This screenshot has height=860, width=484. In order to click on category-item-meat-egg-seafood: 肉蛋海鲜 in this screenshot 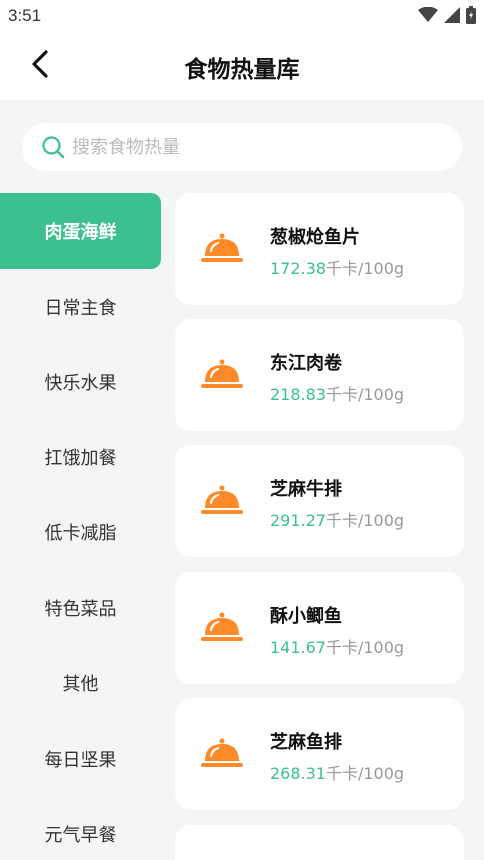, I will do `click(80, 231)`.